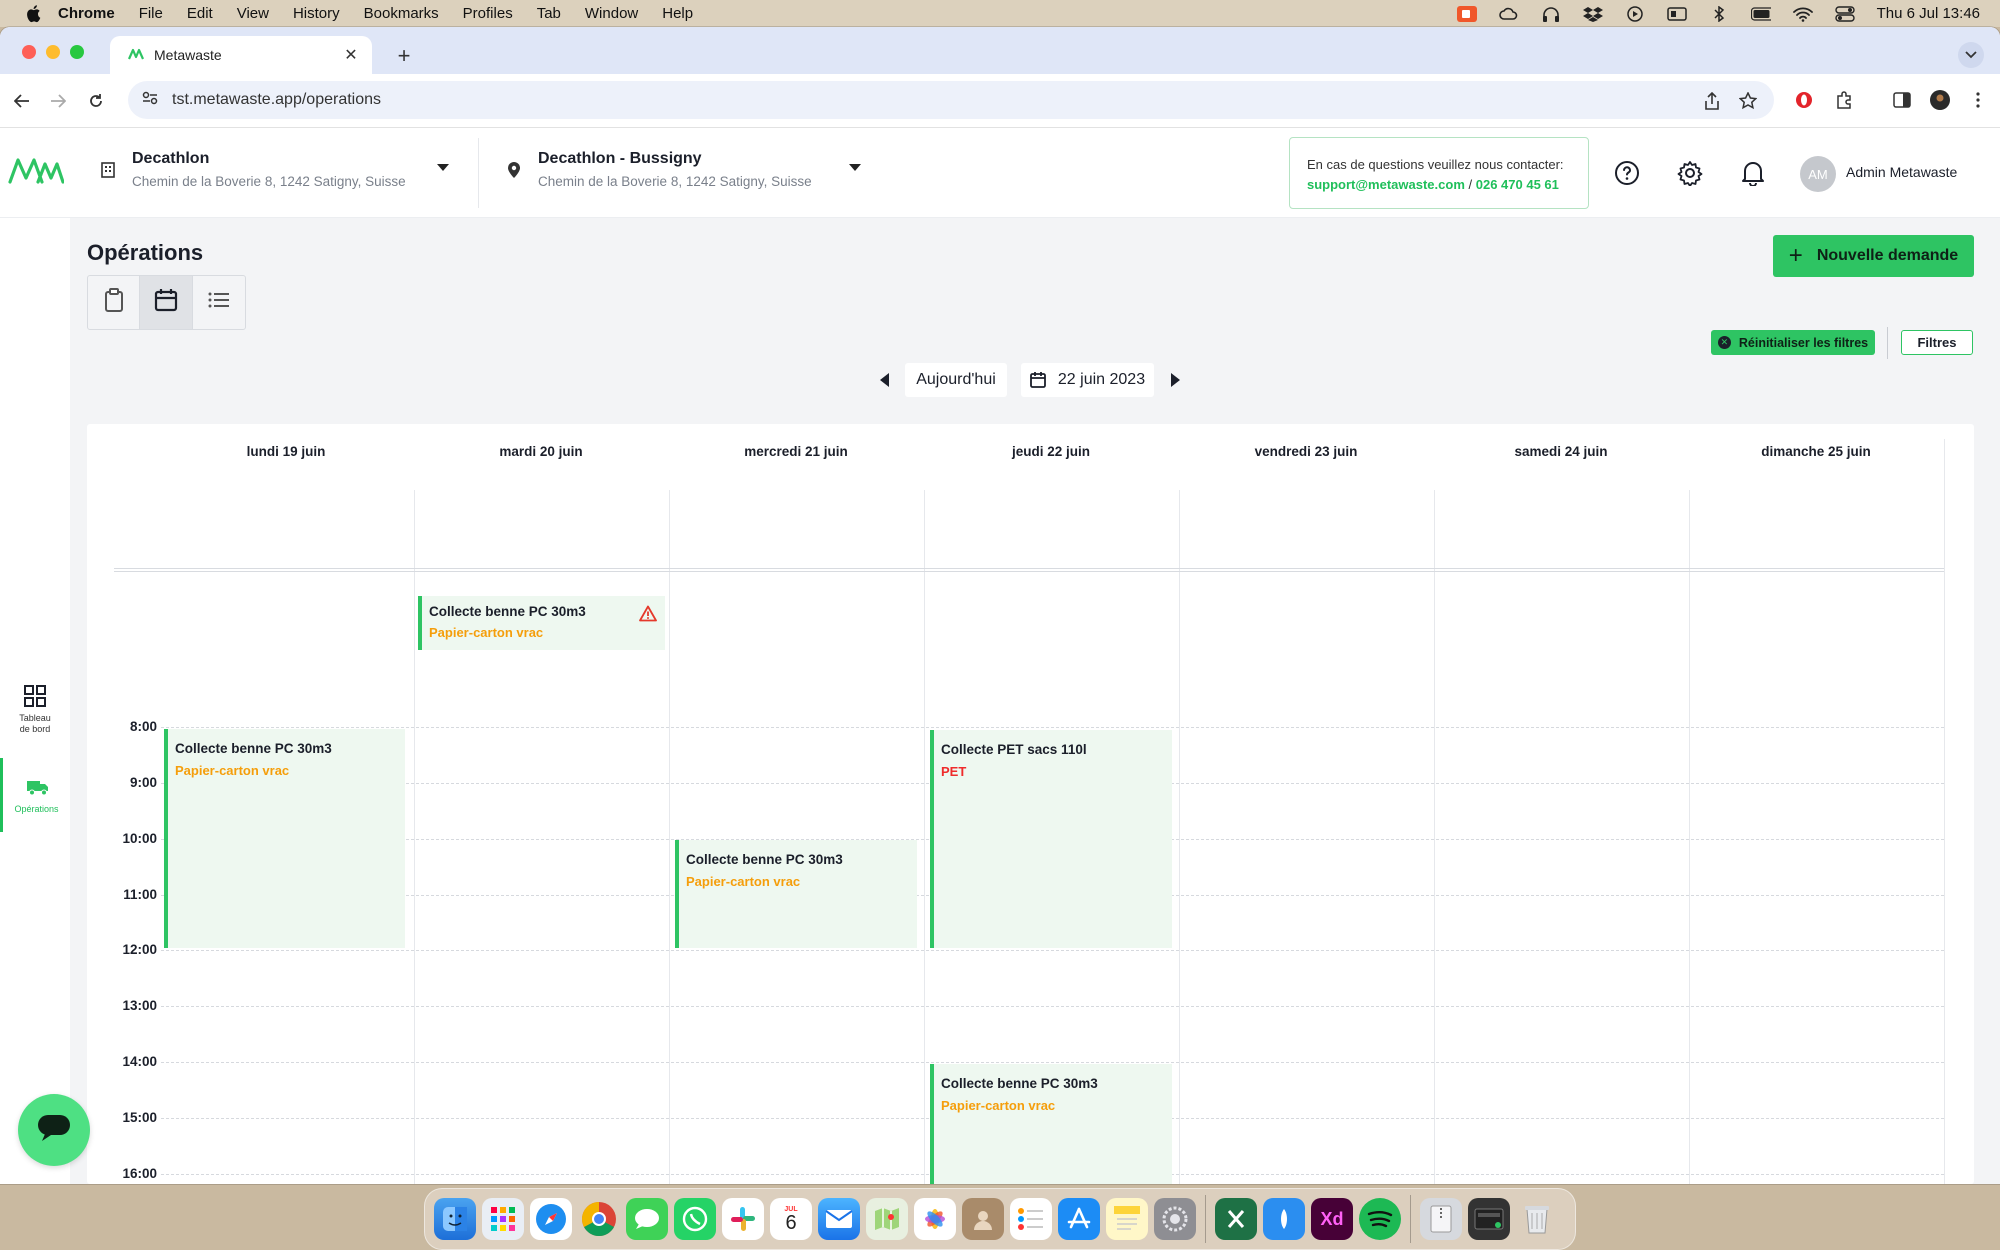 Image resolution: width=2000 pixels, height=1250 pixels. What do you see at coordinates (1901, 172) in the screenshot?
I see `user-name: Admin Metawaste` at bounding box center [1901, 172].